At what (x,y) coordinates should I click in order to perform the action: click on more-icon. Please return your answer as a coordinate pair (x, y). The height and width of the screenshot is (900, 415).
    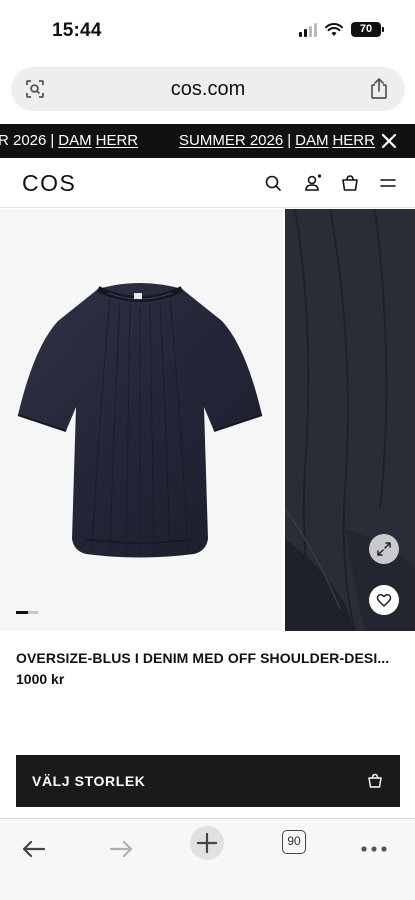
    Looking at the image, I should click on (375, 849).